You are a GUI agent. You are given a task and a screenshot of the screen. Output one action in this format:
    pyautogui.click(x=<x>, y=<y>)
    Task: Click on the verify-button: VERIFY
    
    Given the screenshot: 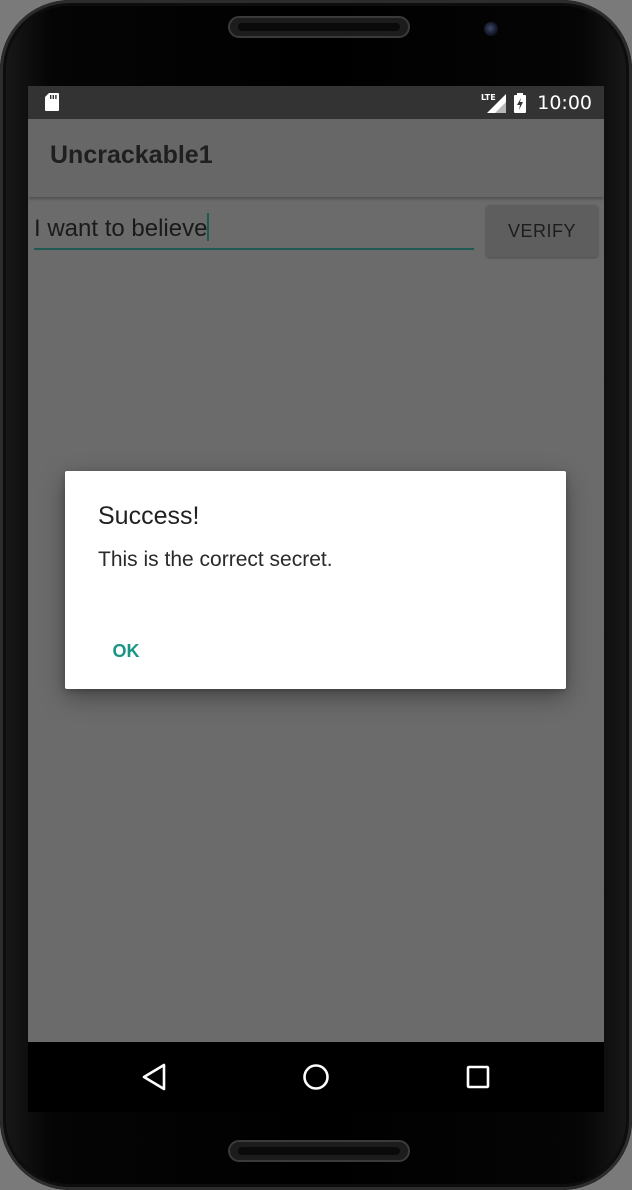 What is the action you would take?
    pyautogui.click(x=542, y=231)
    